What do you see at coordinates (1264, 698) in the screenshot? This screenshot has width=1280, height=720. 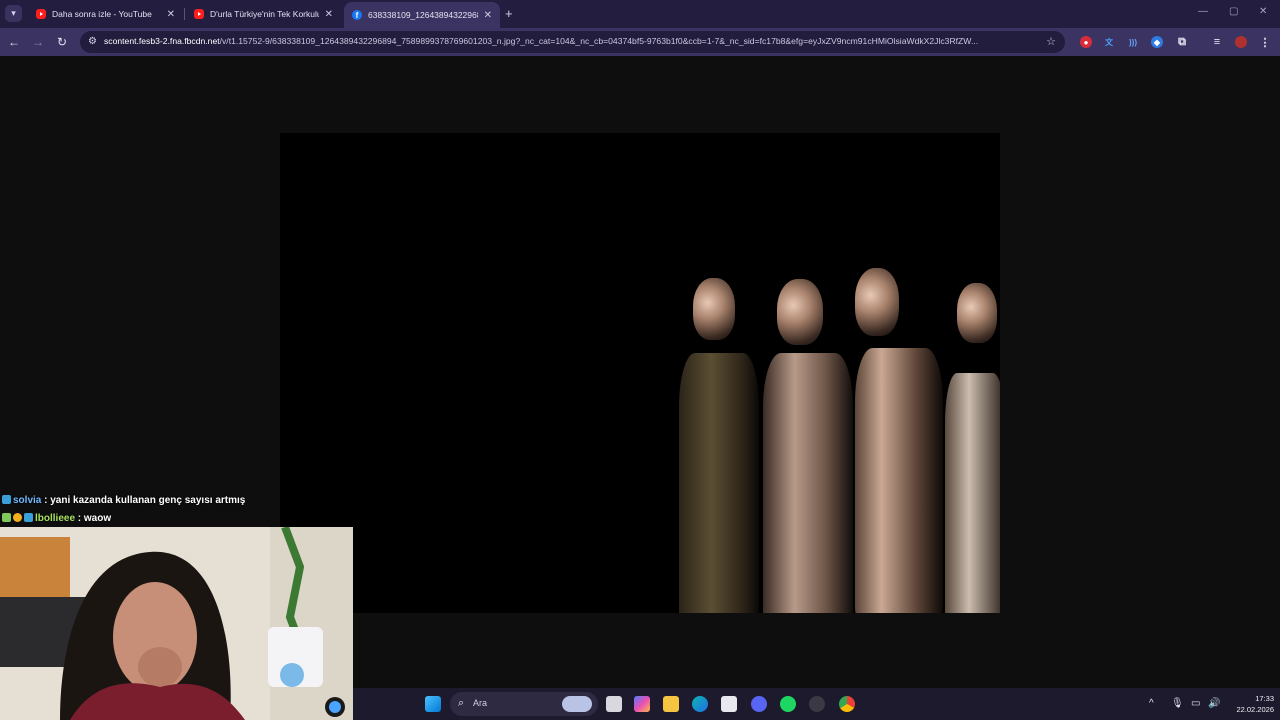 I see `clock-time: 17:33` at bounding box center [1264, 698].